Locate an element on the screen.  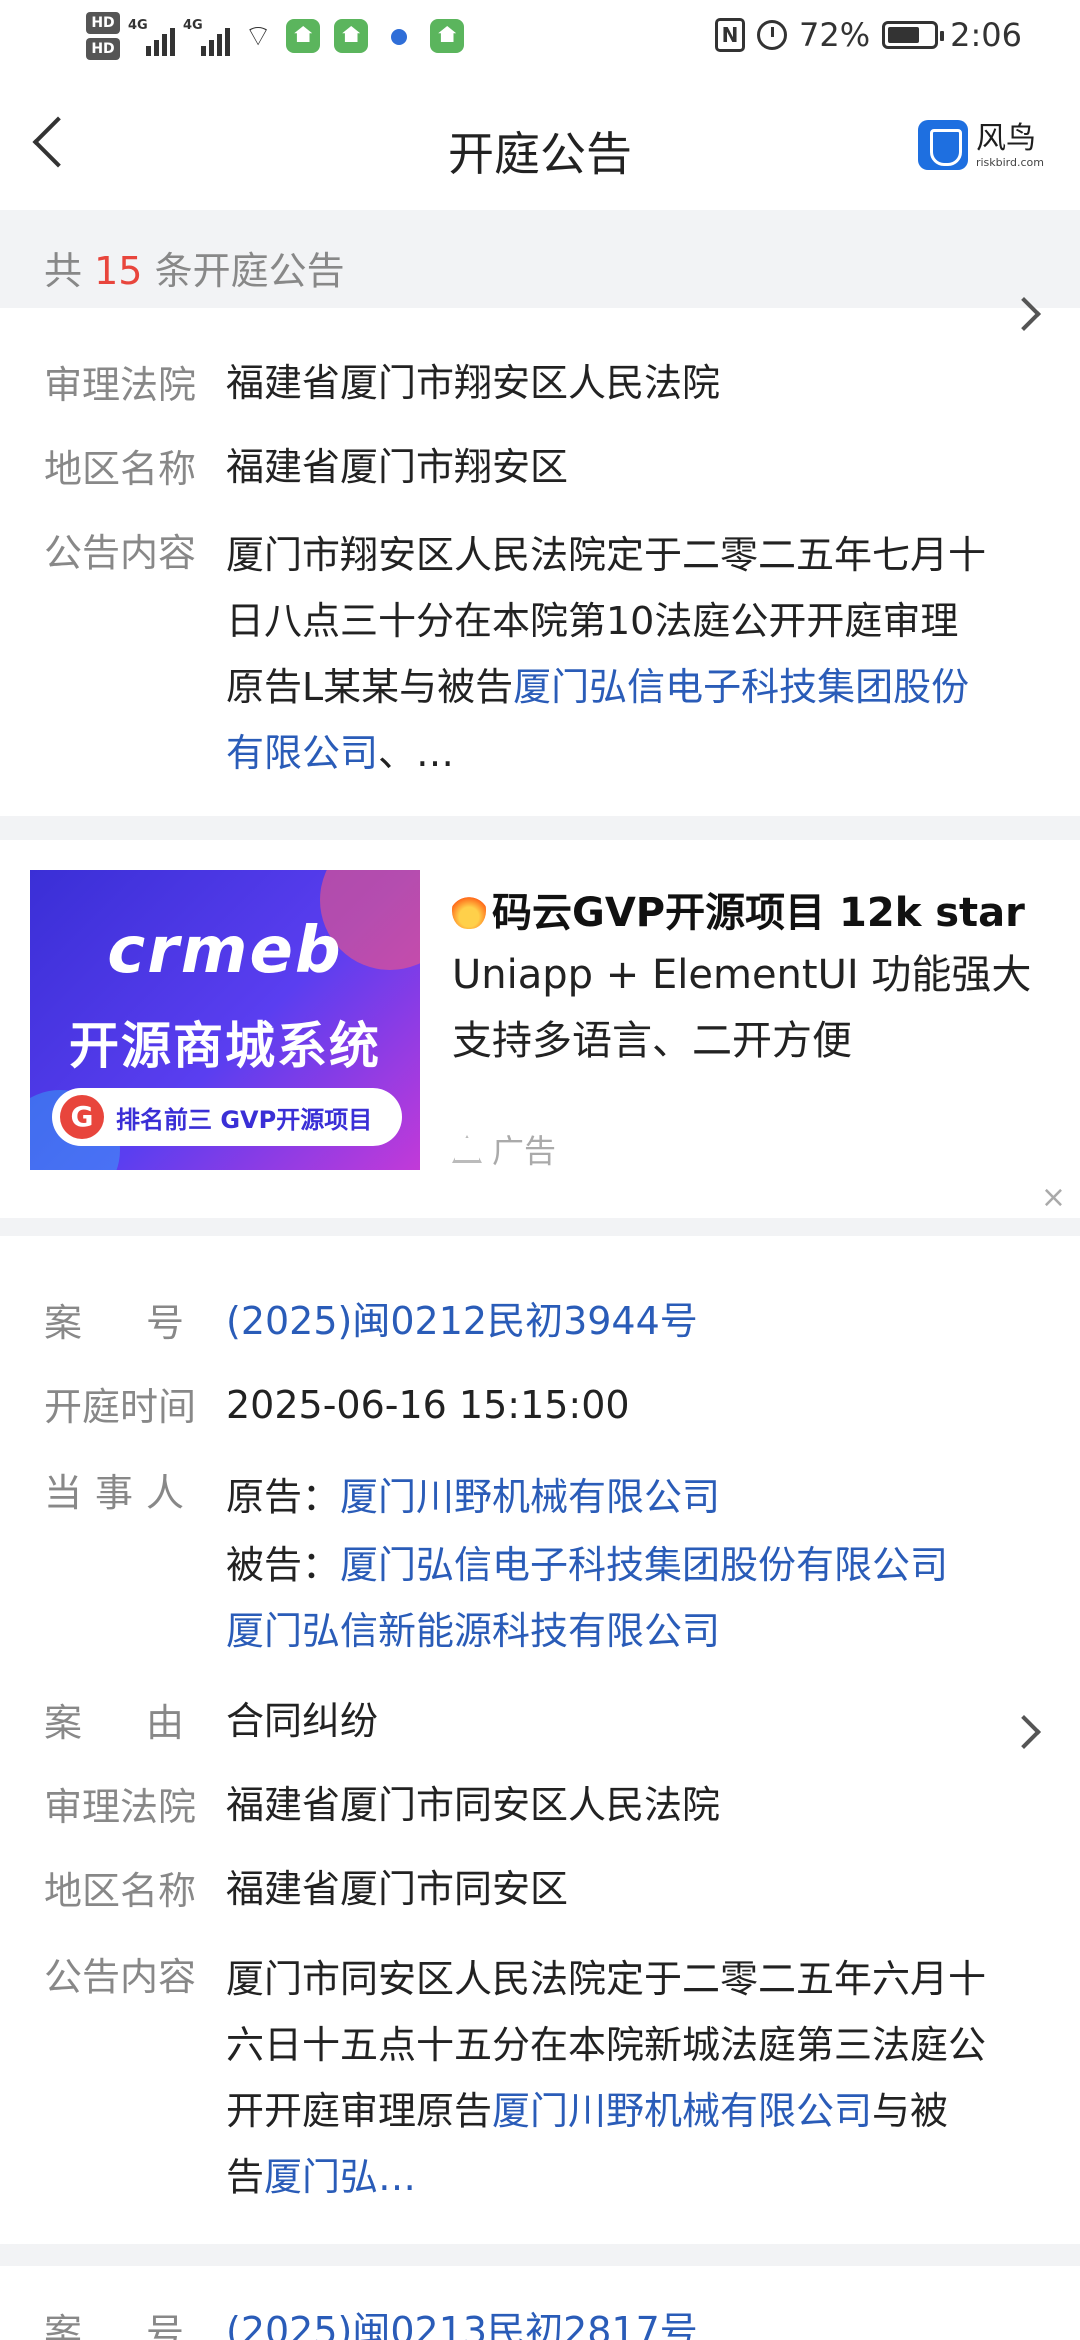
hearing-time-value: 2025-06-16 15:15:00 is located at coordinates (428, 1405).